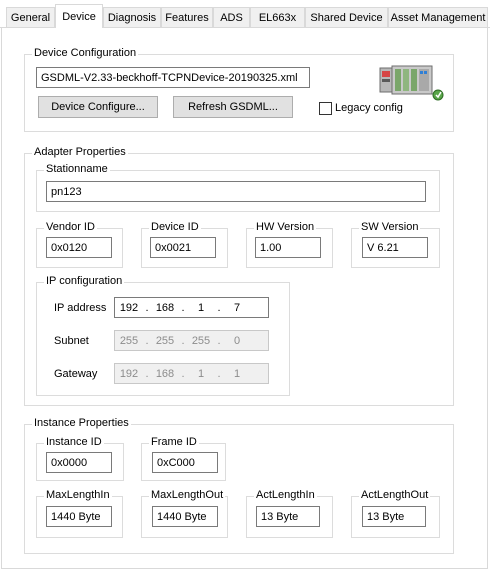 The height and width of the screenshot is (571, 490). Describe the element at coordinates (165, 308) in the screenshot. I see `ip-address-octet-2: 168` at that location.